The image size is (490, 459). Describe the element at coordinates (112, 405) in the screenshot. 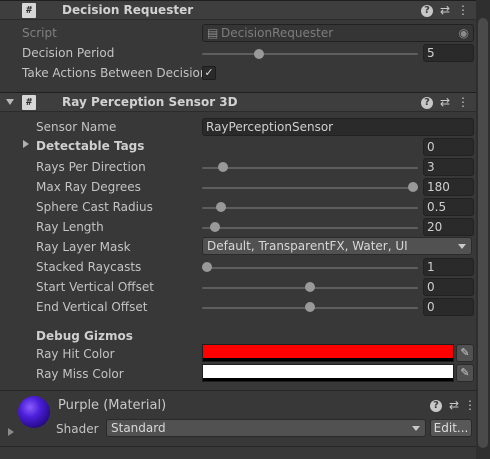

I see `material-title: Purple (Material)` at that location.